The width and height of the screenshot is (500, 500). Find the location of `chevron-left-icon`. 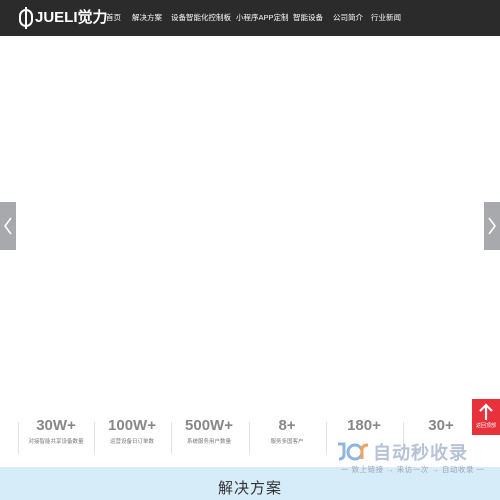

chevron-left-icon is located at coordinates (8, 226).